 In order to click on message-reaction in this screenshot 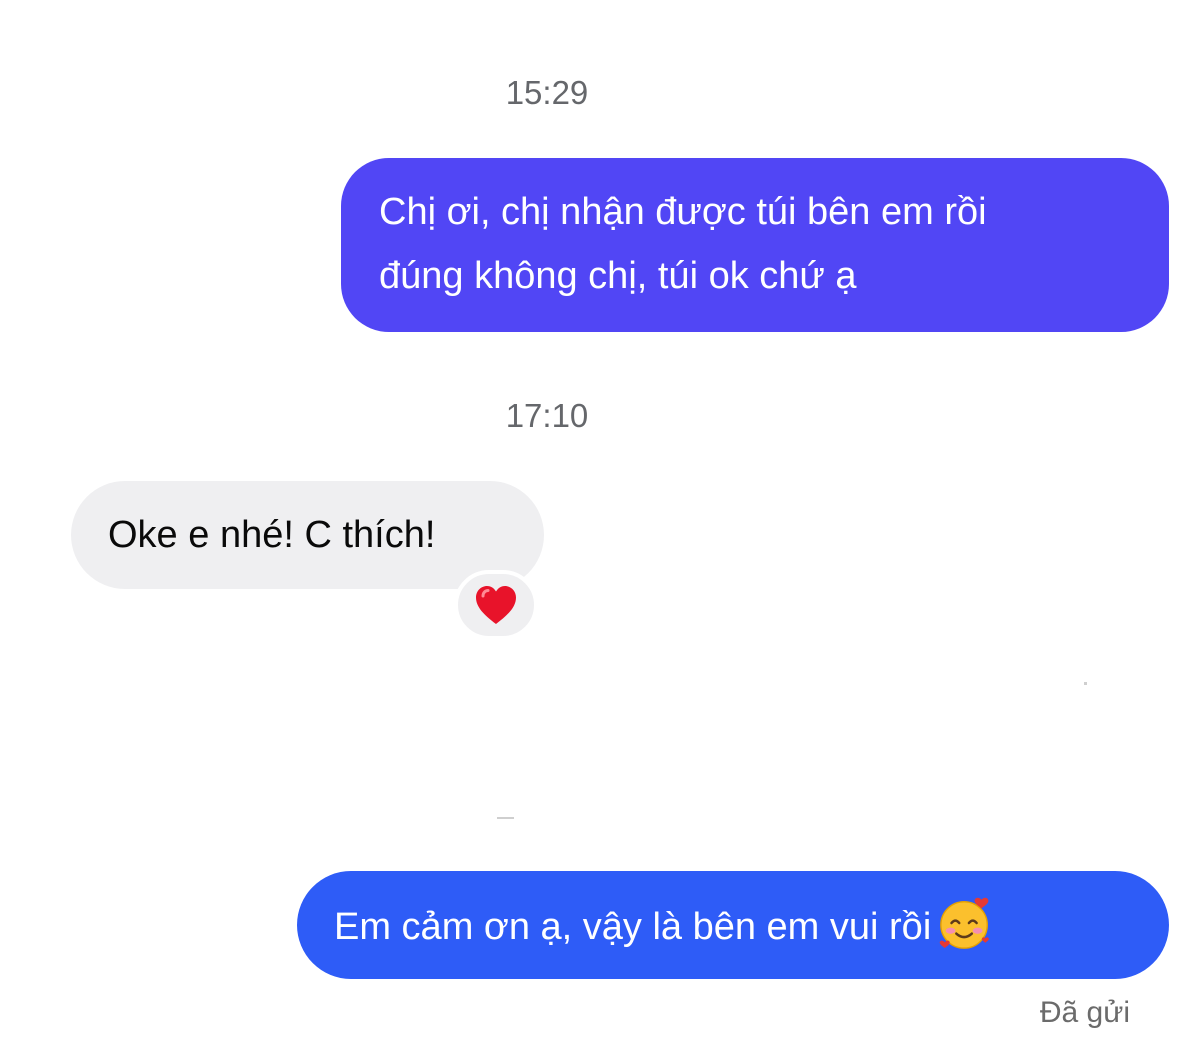, I will do `click(496, 605)`.